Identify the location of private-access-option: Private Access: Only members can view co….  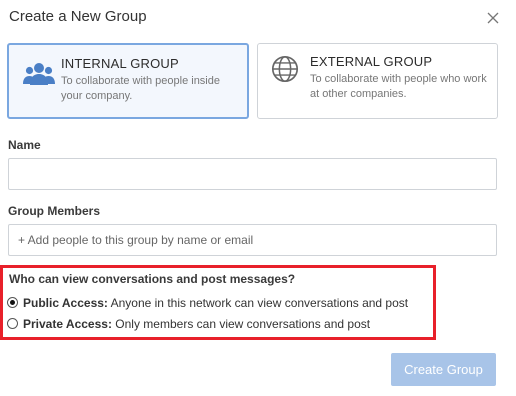
(188, 324).